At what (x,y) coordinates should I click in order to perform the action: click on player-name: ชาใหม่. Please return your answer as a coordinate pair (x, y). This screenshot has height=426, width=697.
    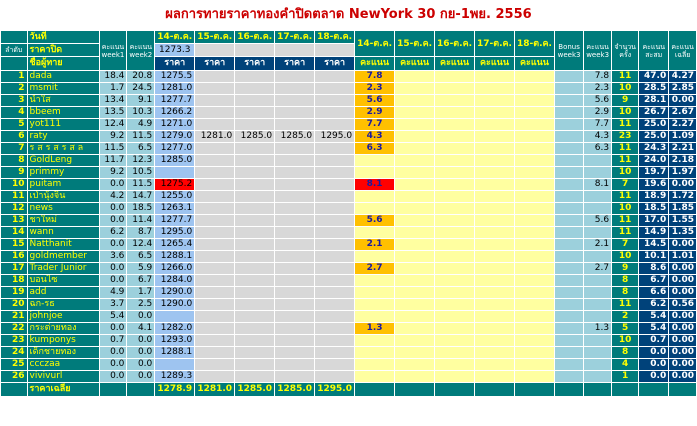
    Looking at the image, I should click on (63, 220).